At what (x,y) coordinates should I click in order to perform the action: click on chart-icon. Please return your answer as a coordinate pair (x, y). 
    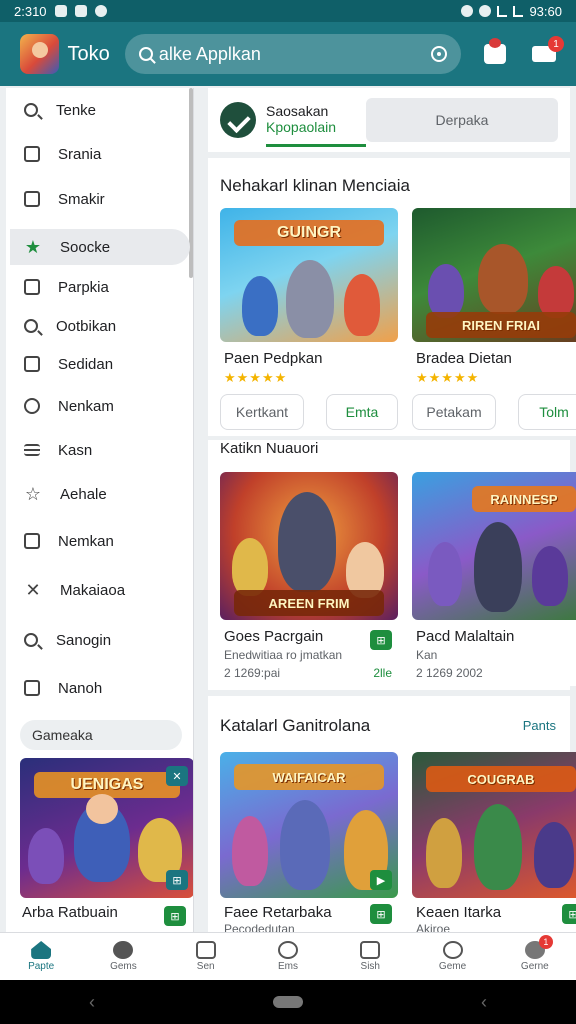
    Looking at the image, I should click on (32, 154).